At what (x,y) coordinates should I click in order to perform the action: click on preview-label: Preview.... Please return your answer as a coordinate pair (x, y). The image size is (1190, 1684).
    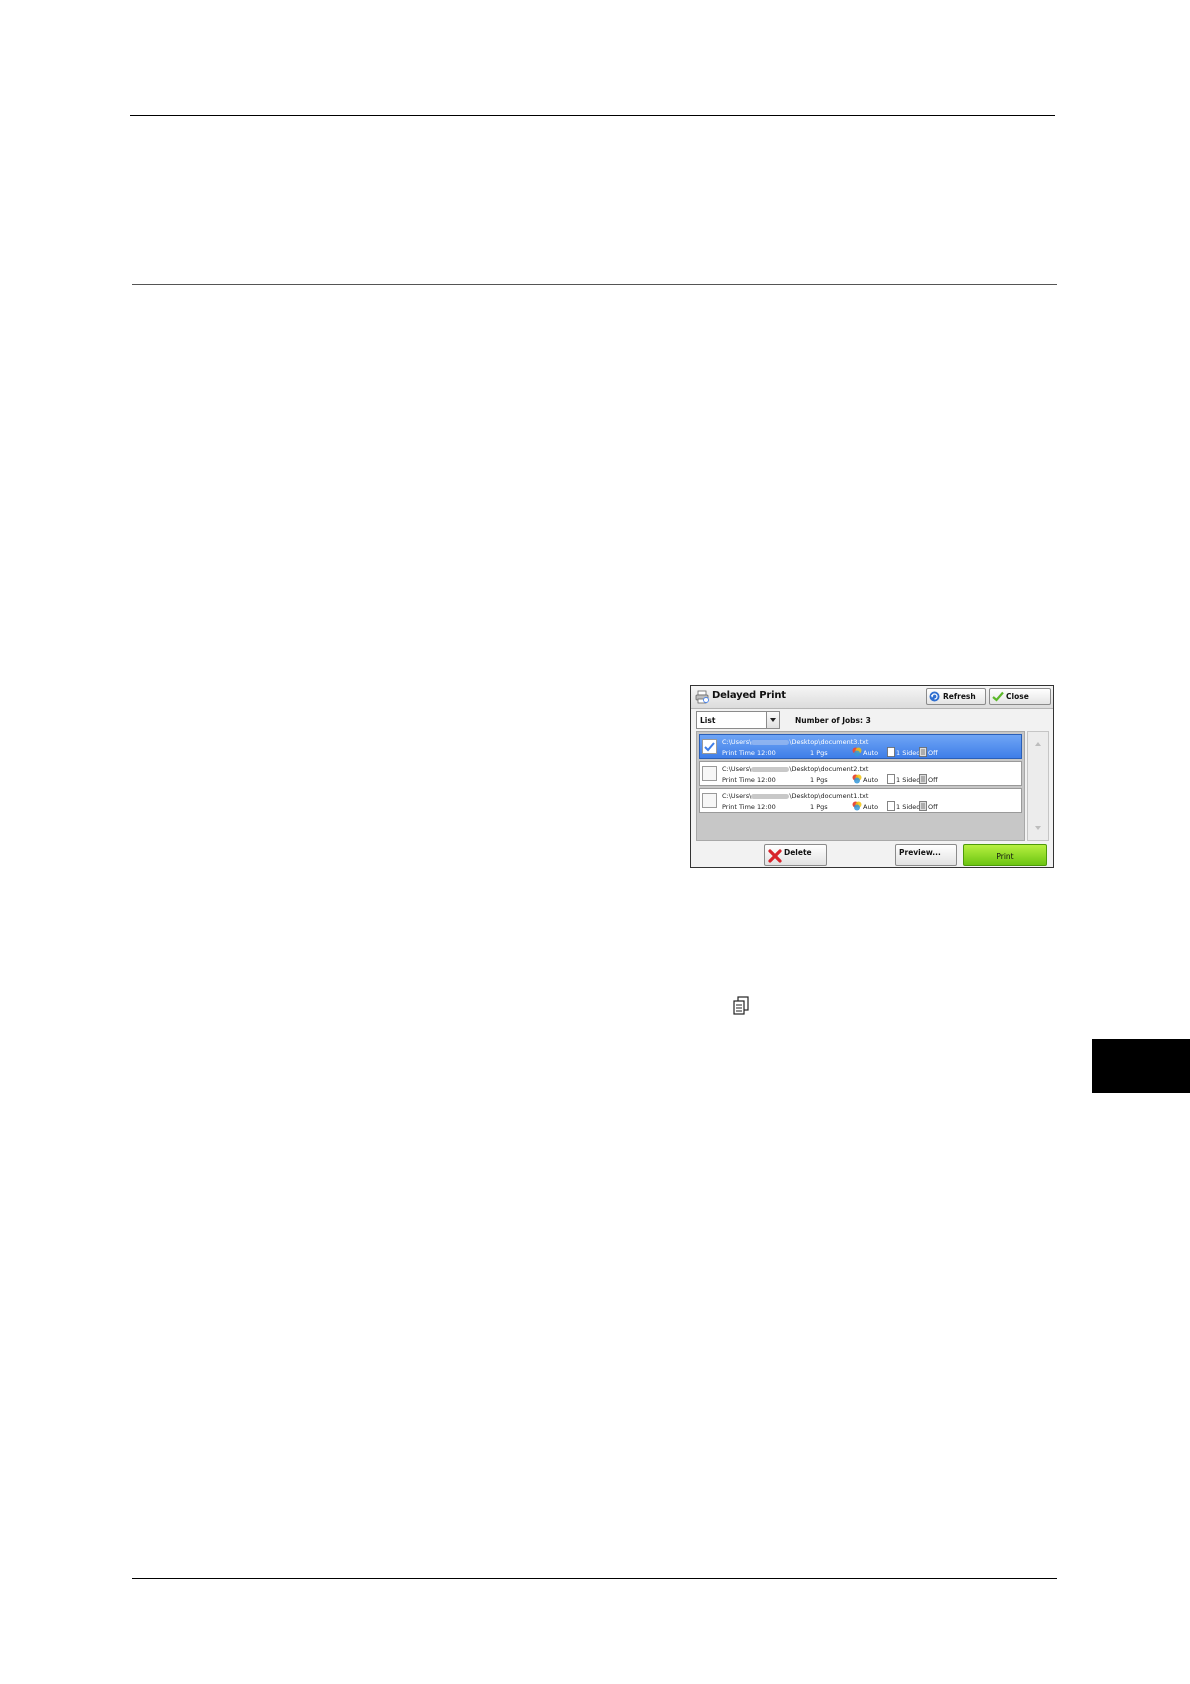
    Looking at the image, I should click on (920, 852).